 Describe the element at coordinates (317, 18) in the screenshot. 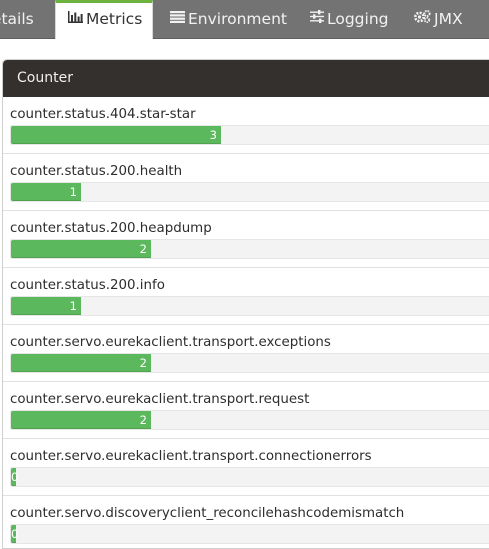

I see `sliders-icon` at that location.